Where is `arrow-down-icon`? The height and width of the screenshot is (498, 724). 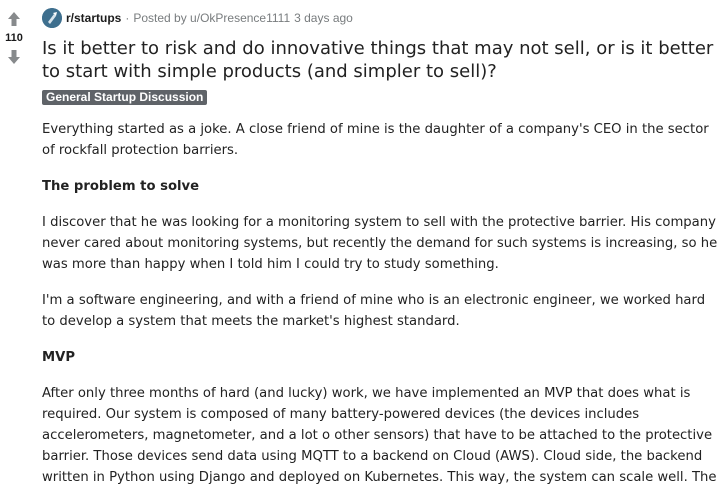 arrow-down-icon is located at coordinates (14, 57).